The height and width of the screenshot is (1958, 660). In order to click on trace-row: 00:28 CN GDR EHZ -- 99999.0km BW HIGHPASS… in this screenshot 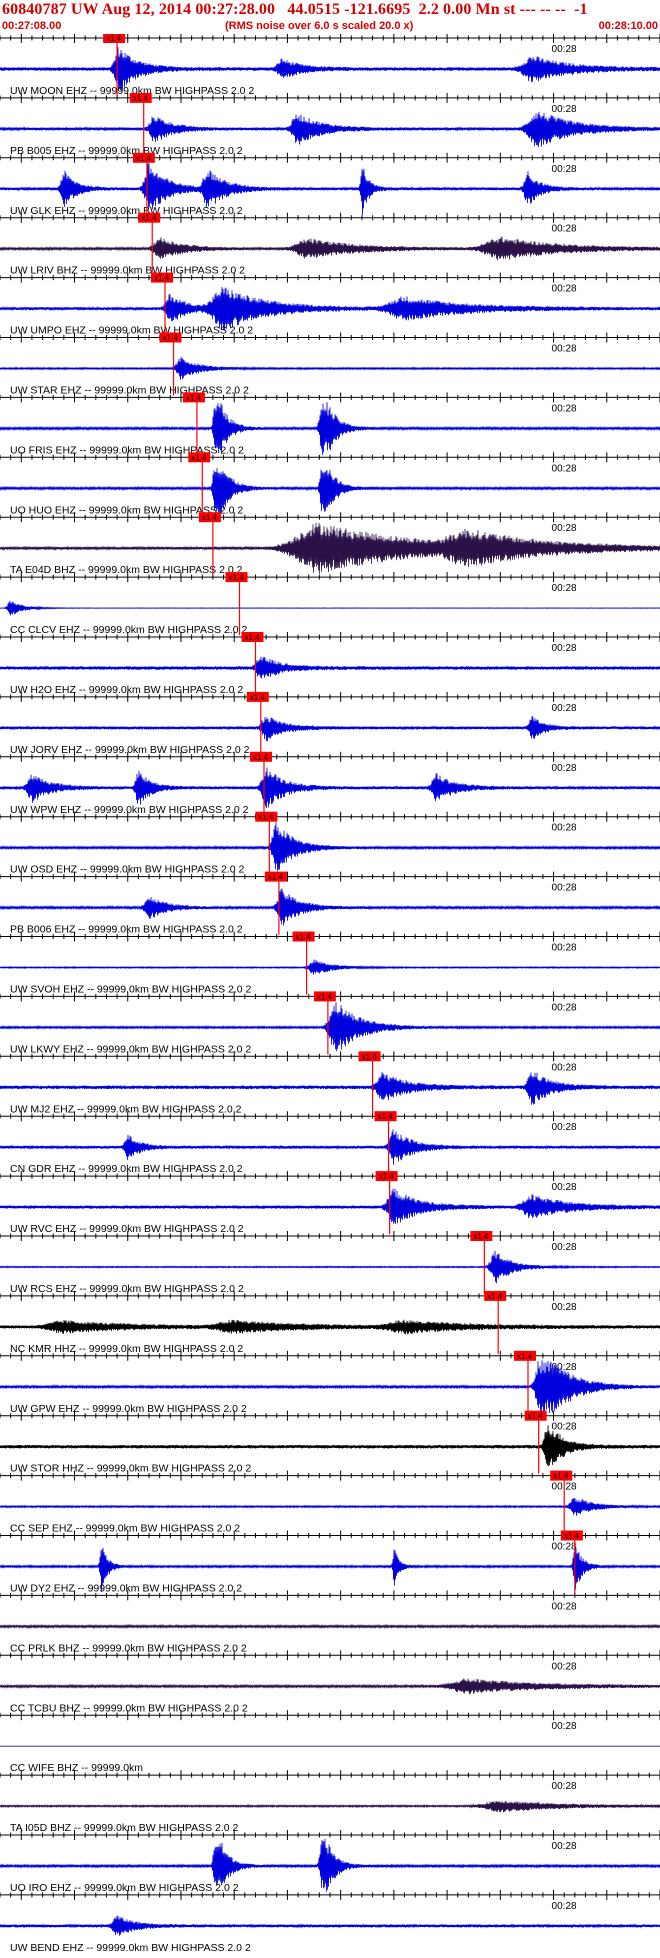, I will do `click(330, 1143)`.